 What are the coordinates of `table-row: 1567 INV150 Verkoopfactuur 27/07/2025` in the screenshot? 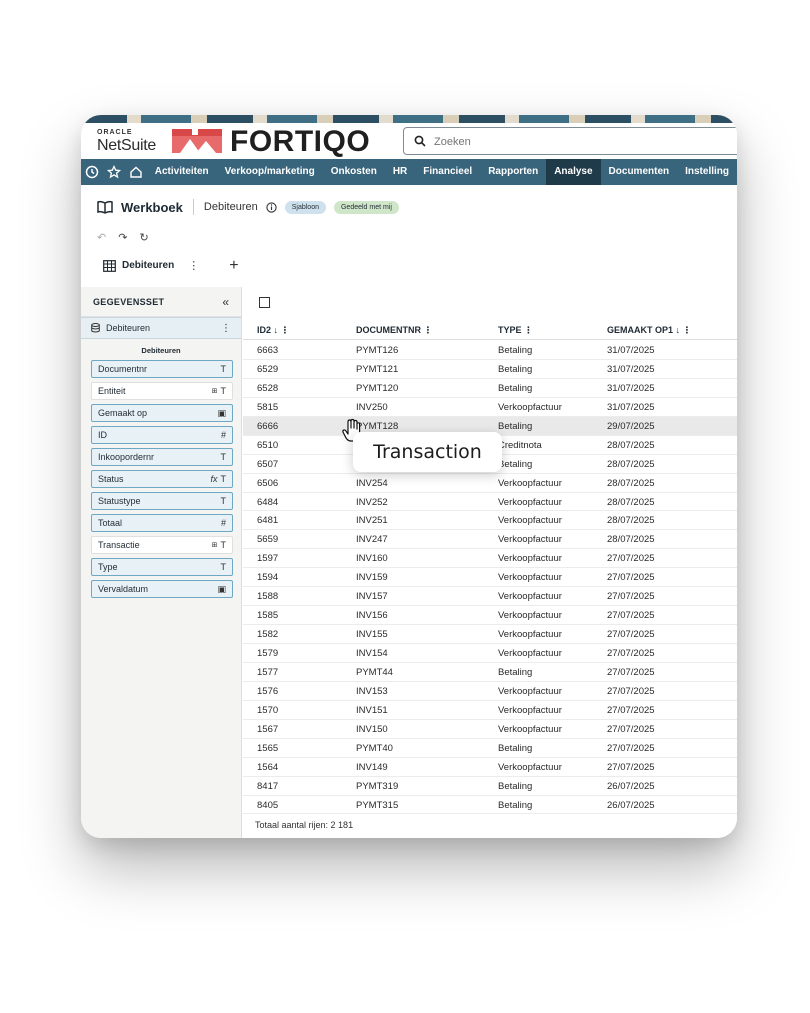 It's located at (490, 729).